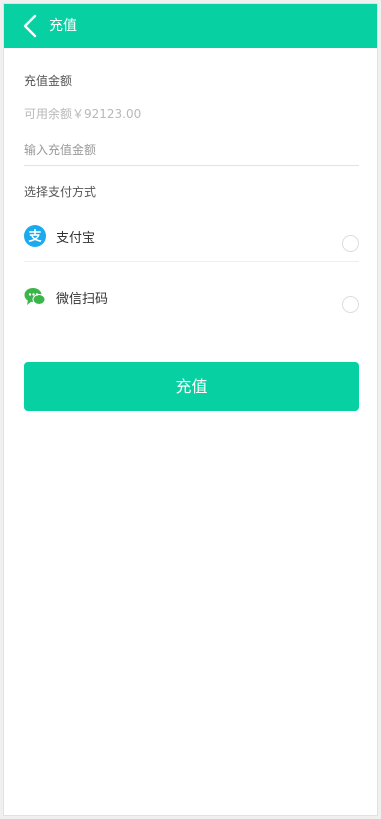 The height and width of the screenshot is (819, 381). I want to click on chevron-left-icon, so click(30, 26).